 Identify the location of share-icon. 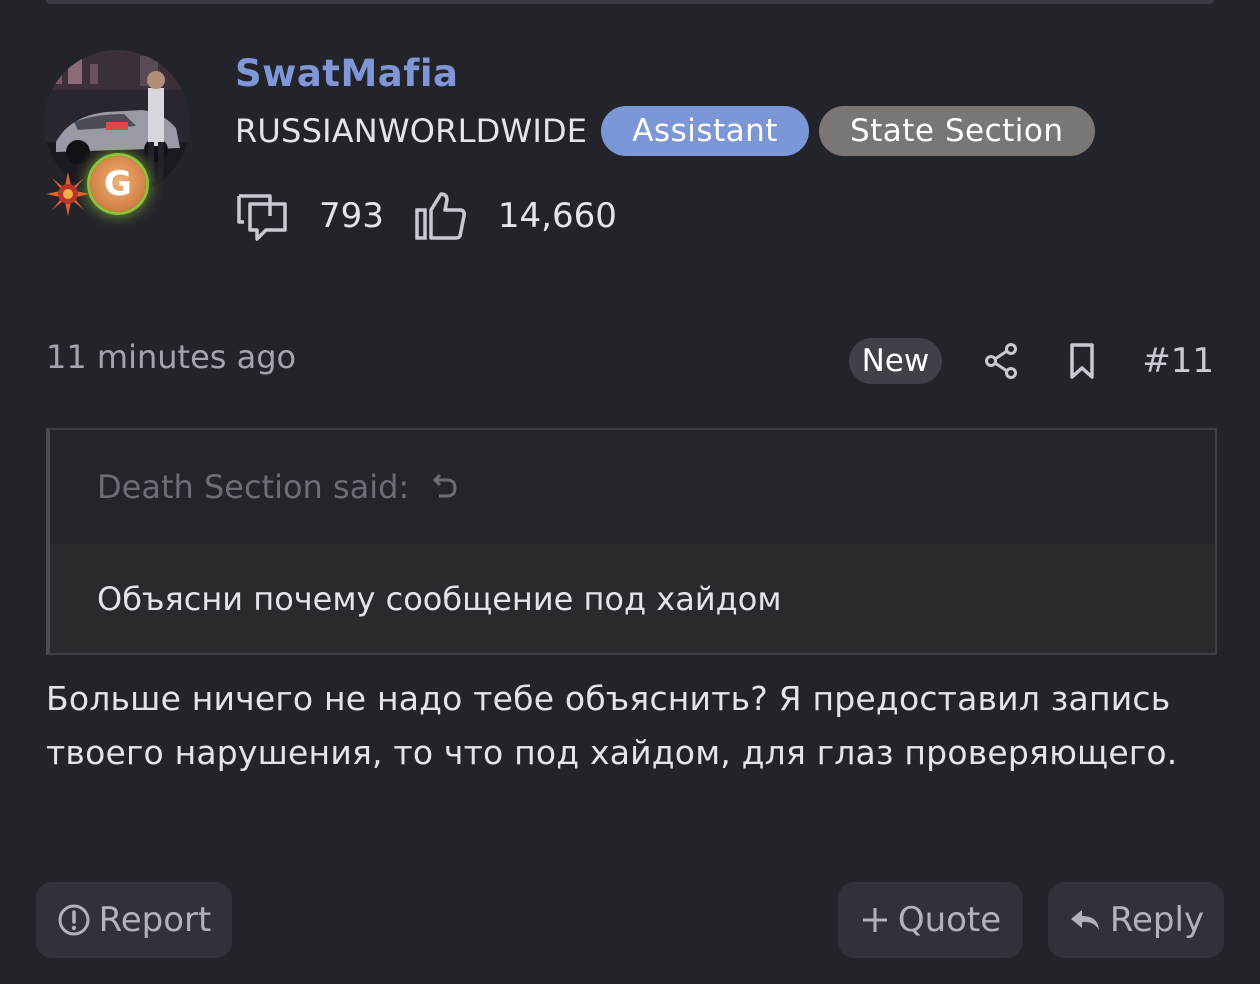
(1002, 361).